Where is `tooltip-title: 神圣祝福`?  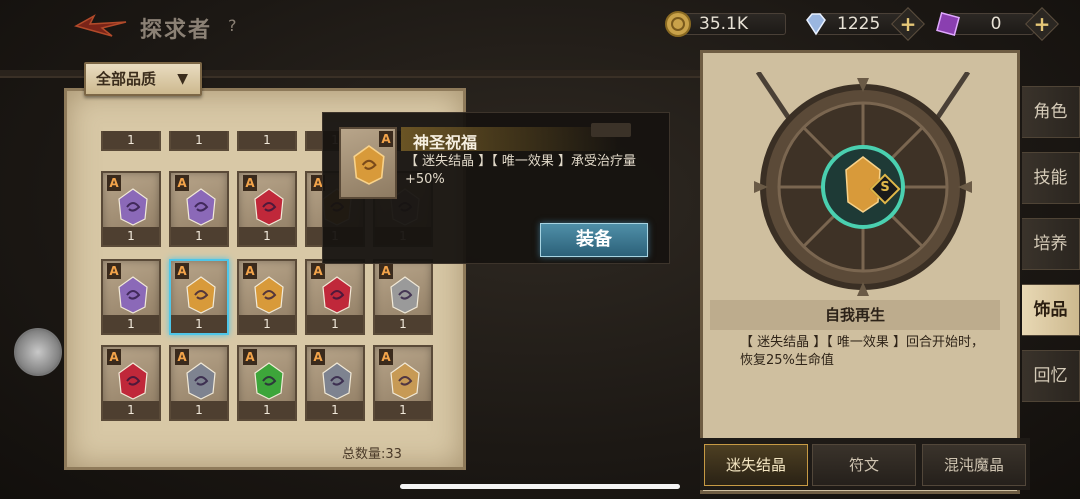
tooltip-title: 神圣祝福 is located at coordinates (445, 142).